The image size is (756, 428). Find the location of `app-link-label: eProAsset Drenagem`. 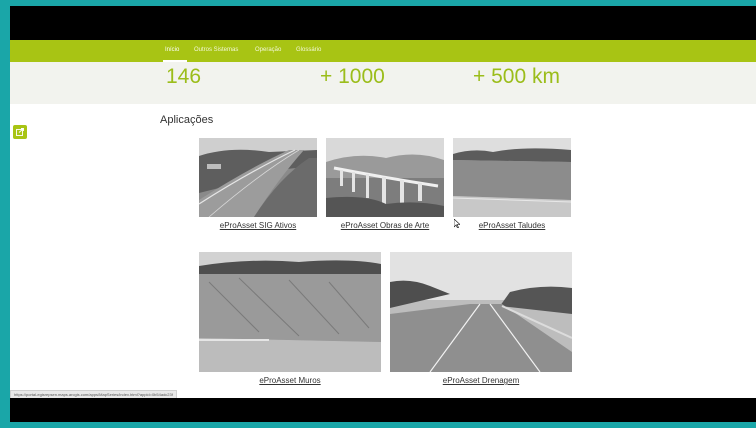

app-link-label: eProAsset Drenagem is located at coordinates (481, 380).